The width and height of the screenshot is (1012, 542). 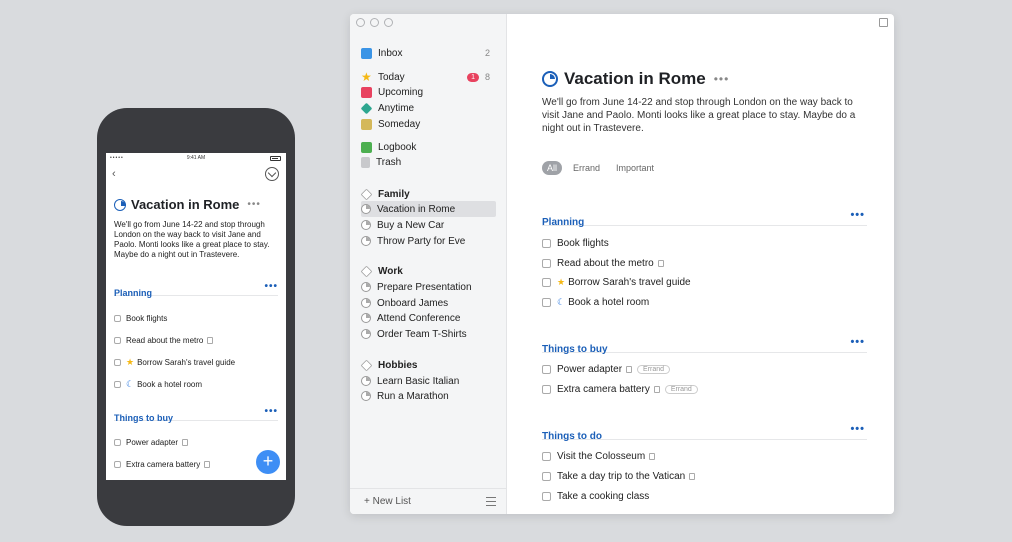 What do you see at coordinates (491, 501) in the screenshot?
I see `settings-sliders-icon` at bounding box center [491, 501].